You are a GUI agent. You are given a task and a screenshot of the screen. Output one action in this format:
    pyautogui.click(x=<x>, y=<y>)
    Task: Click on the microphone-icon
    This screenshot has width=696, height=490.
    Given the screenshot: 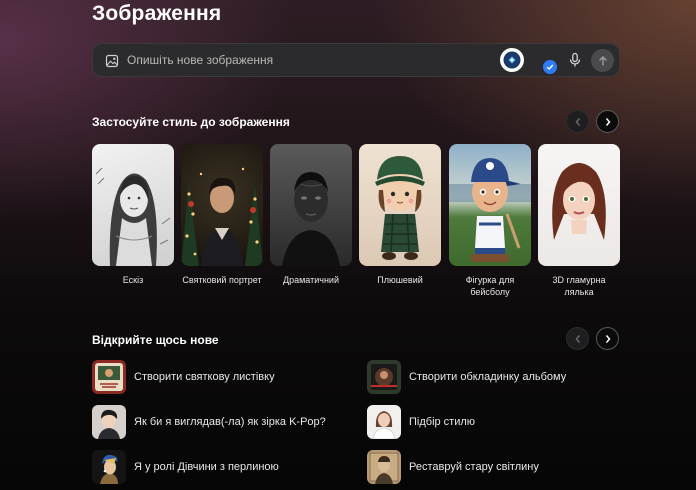 What is the action you would take?
    pyautogui.click(x=575, y=60)
    